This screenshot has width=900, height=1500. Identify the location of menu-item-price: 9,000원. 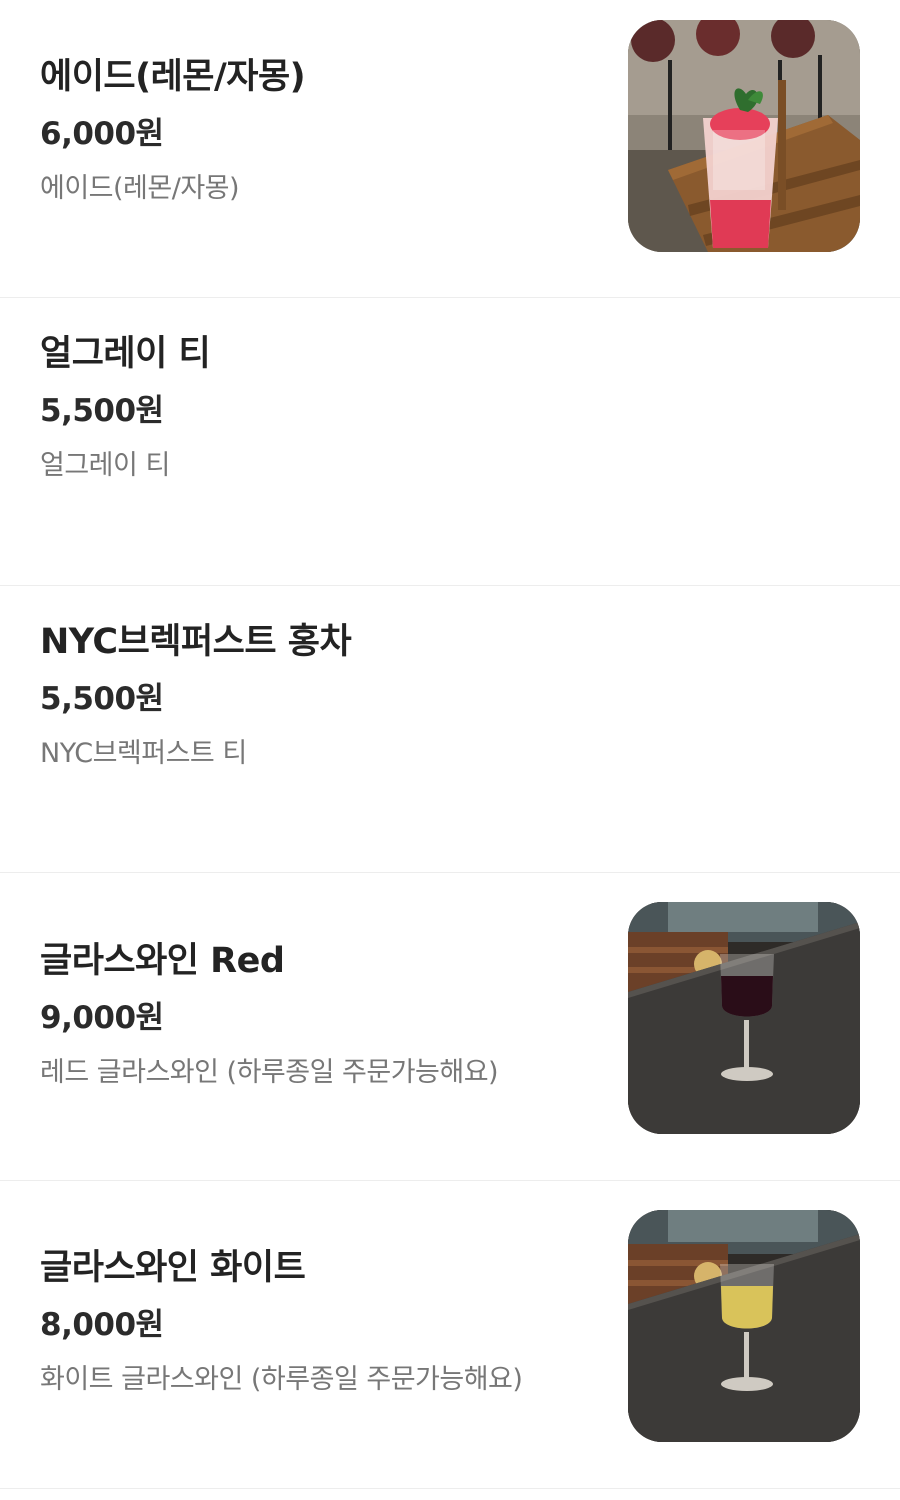
(102, 1018).